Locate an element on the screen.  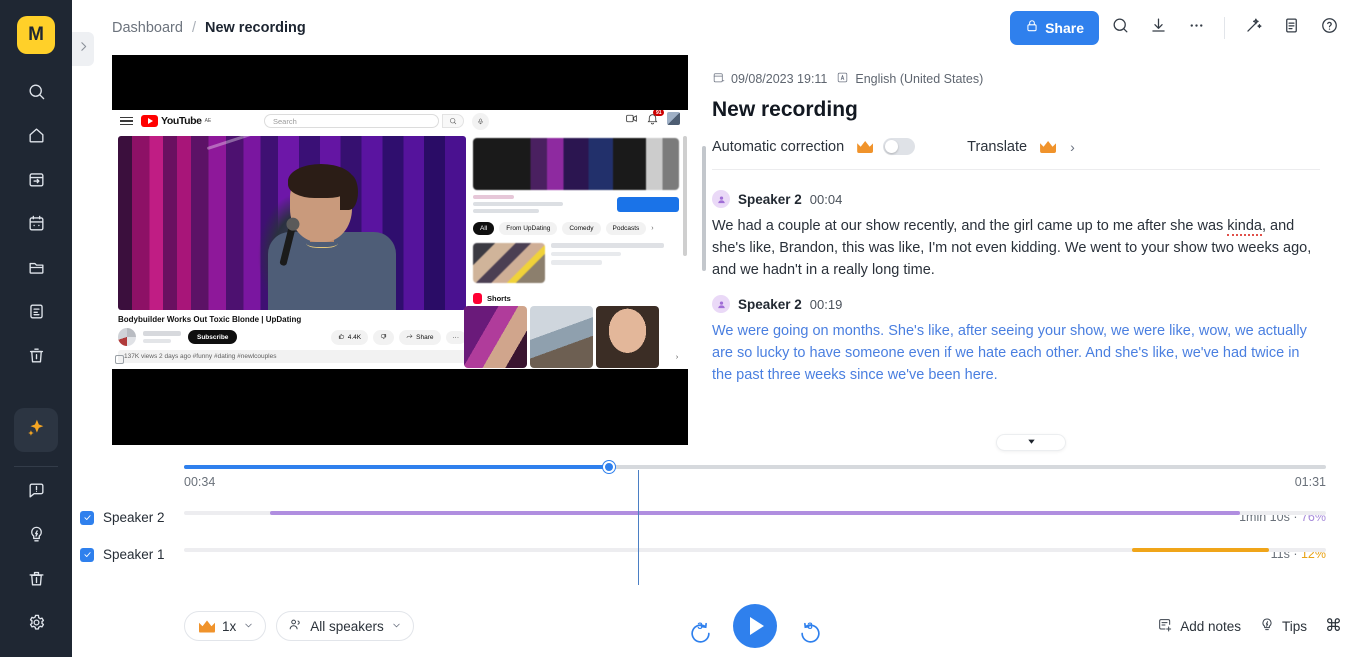
subscribe-button: Subscribe is located at coordinates (213, 337).